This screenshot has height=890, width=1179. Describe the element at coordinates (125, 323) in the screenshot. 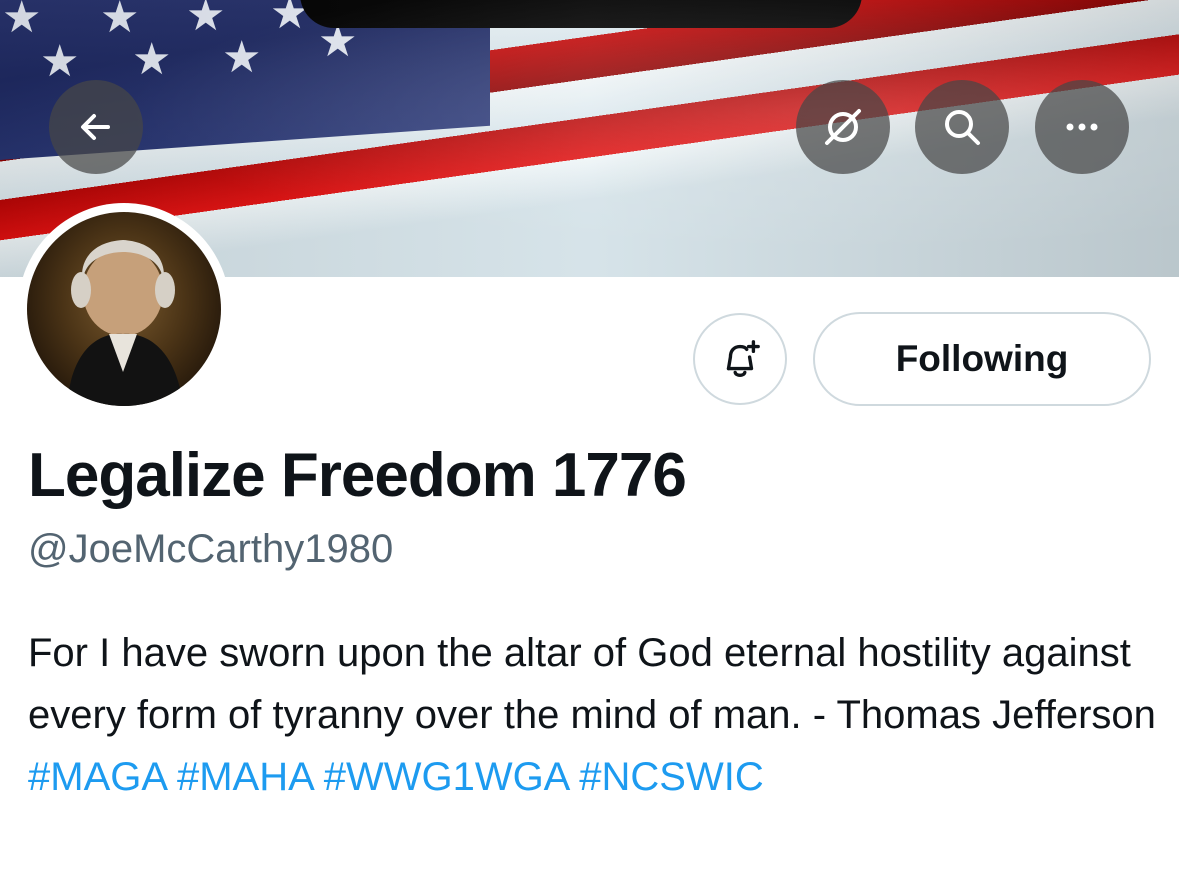

I see `portrait-illustration` at that location.